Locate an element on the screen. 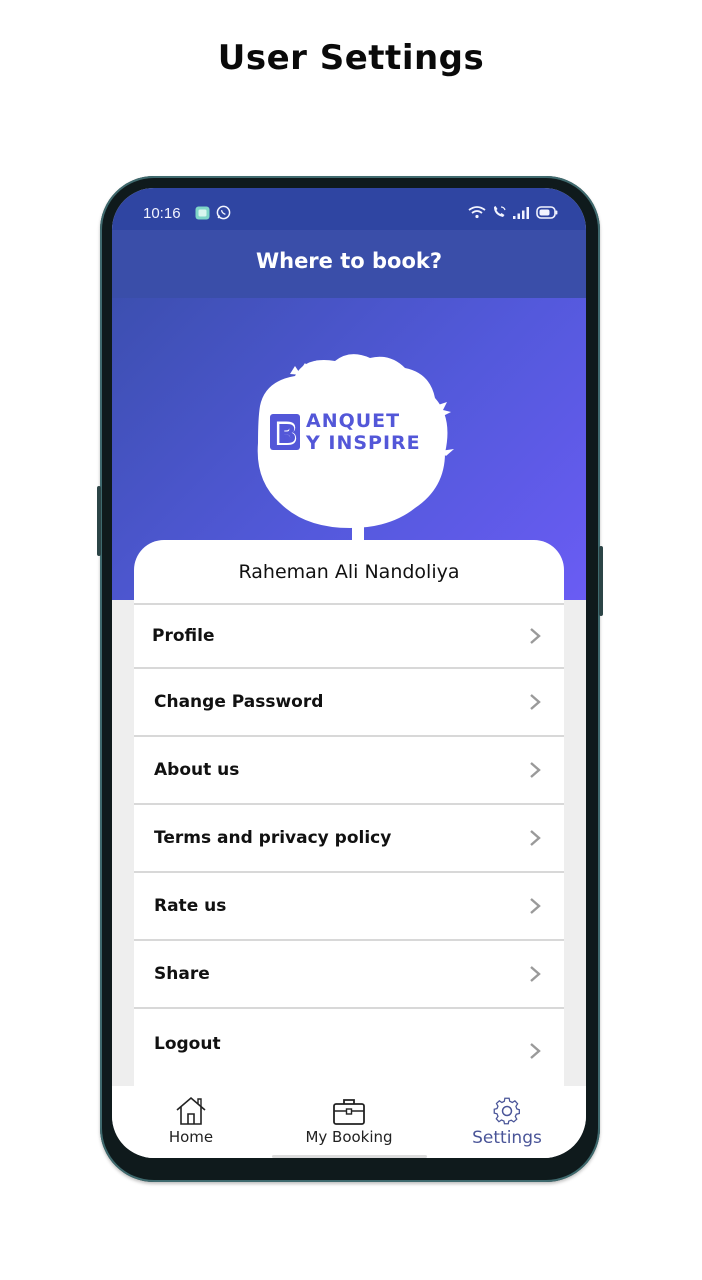 The width and height of the screenshot is (702, 1280). menu-item-change-password: Change Password is located at coordinates (349, 703).